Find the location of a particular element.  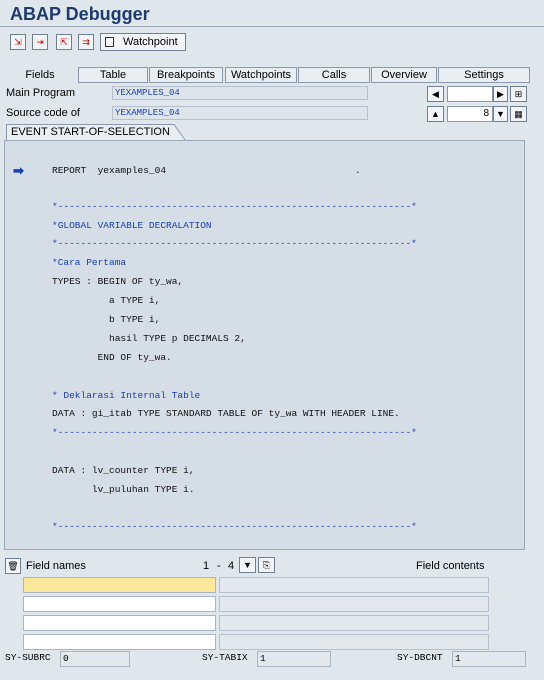

scroll-down-button: ▼ is located at coordinates (500, 114).